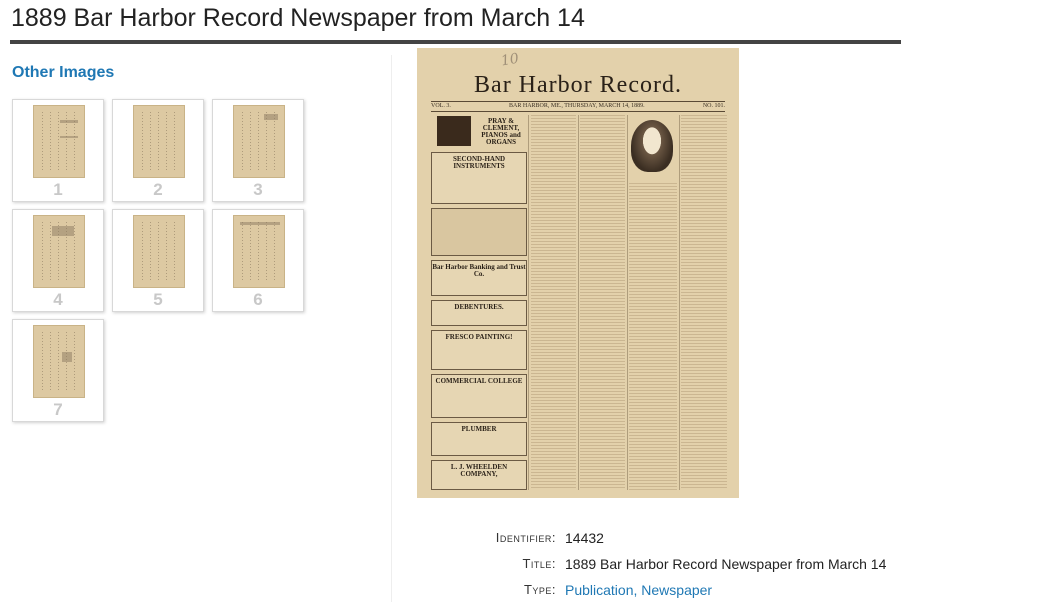 The height and width of the screenshot is (602, 1051). Describe the element at coordinates (158, 299) in the screenshot. I see `thumbnail-number: 5` at that location.